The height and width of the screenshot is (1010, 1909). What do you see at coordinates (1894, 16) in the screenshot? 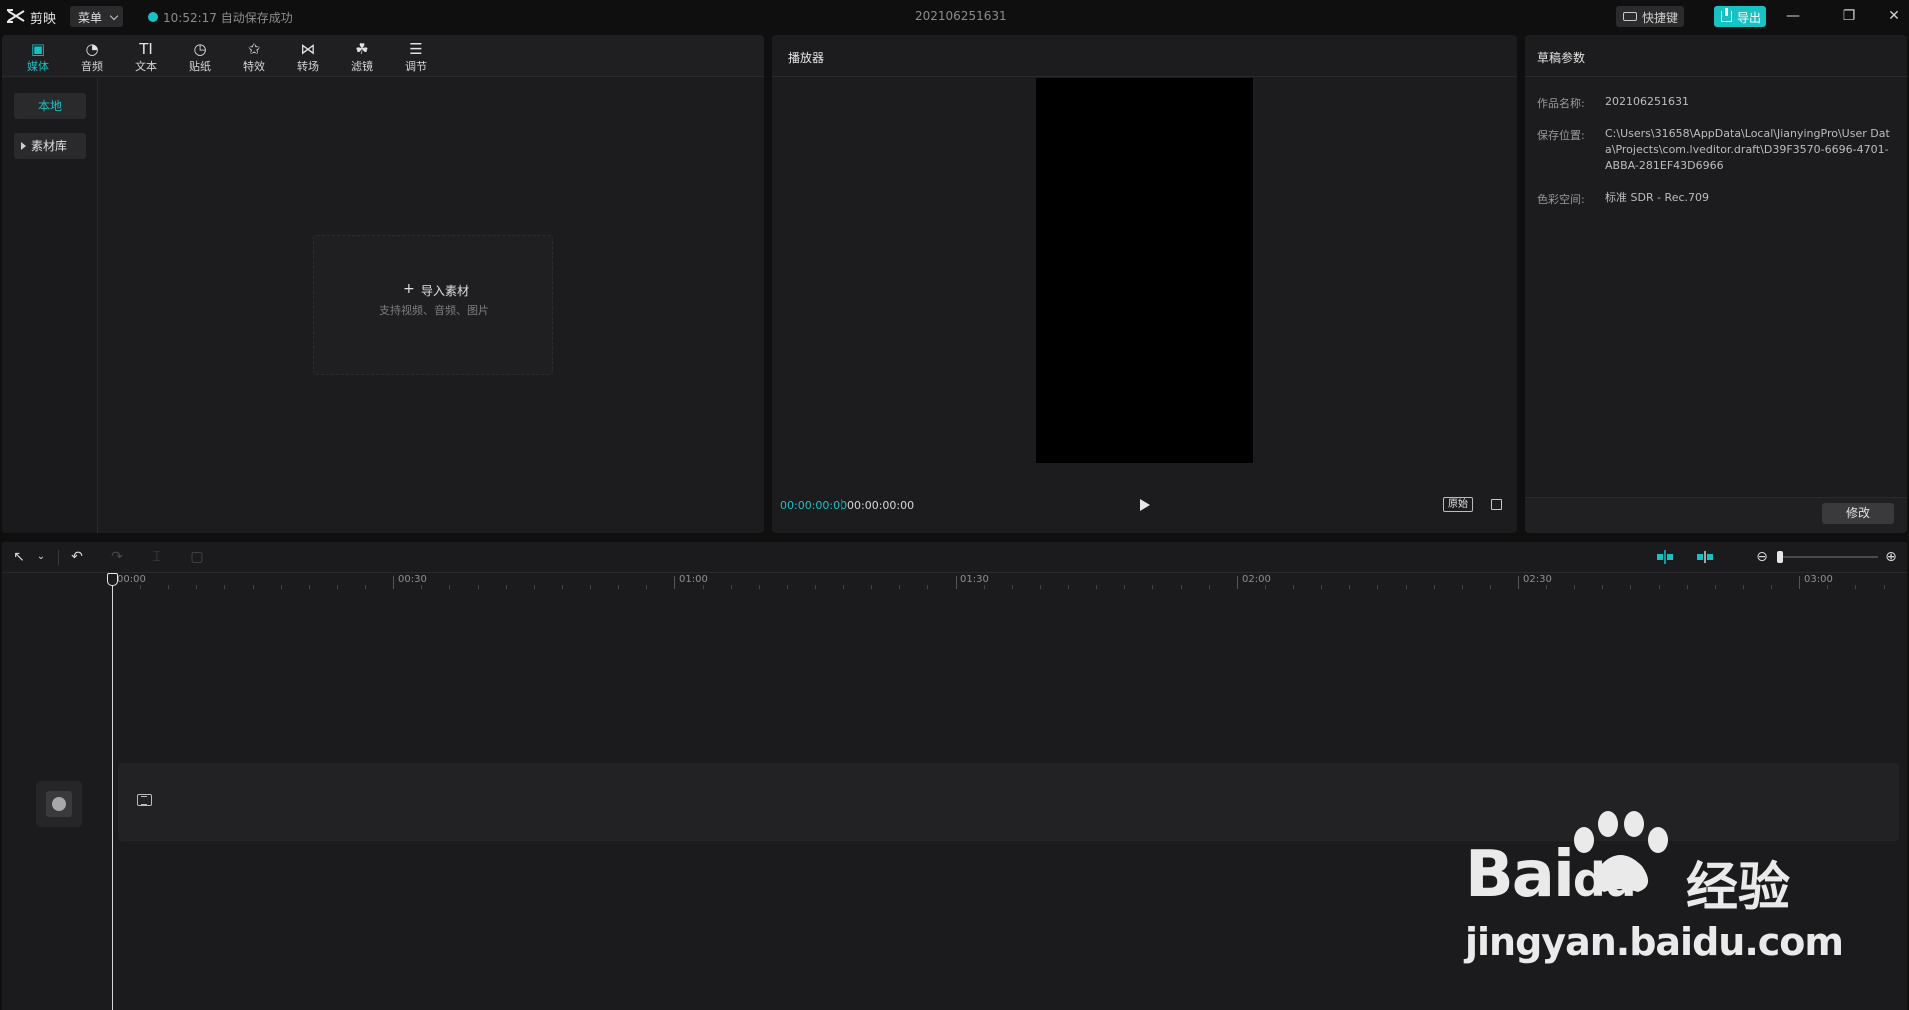
I see `close-icon: ✕` at bounding box center [1894, 16].